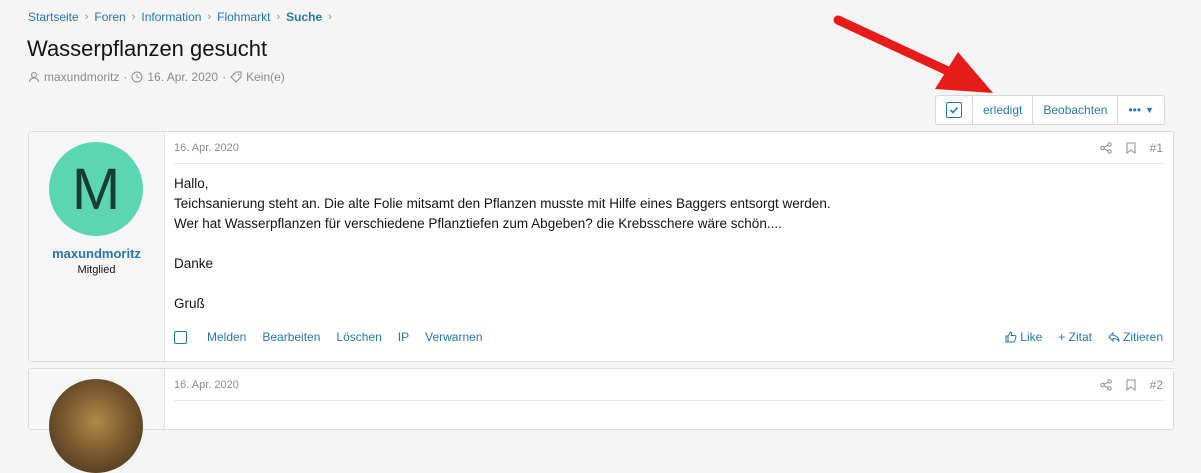  Describe the element at coordinates (1156, 148) in the screenshot. I see `post-number: #1` at that location.